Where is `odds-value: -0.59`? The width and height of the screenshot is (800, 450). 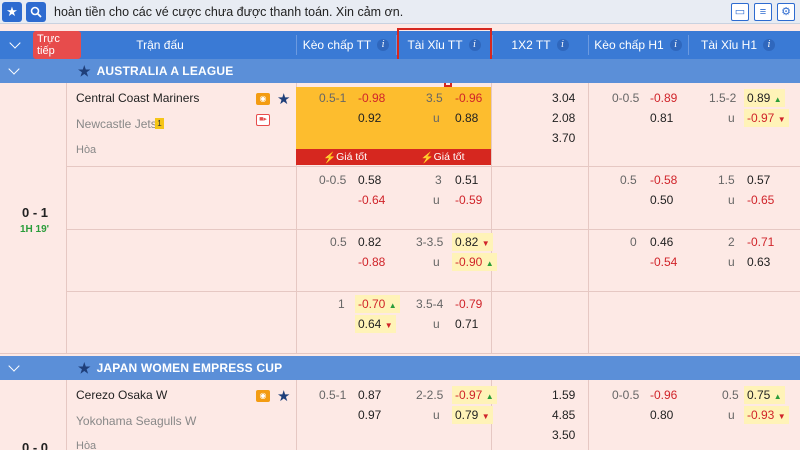 odds-value: -0.59 is located at coordinates (468, 200).